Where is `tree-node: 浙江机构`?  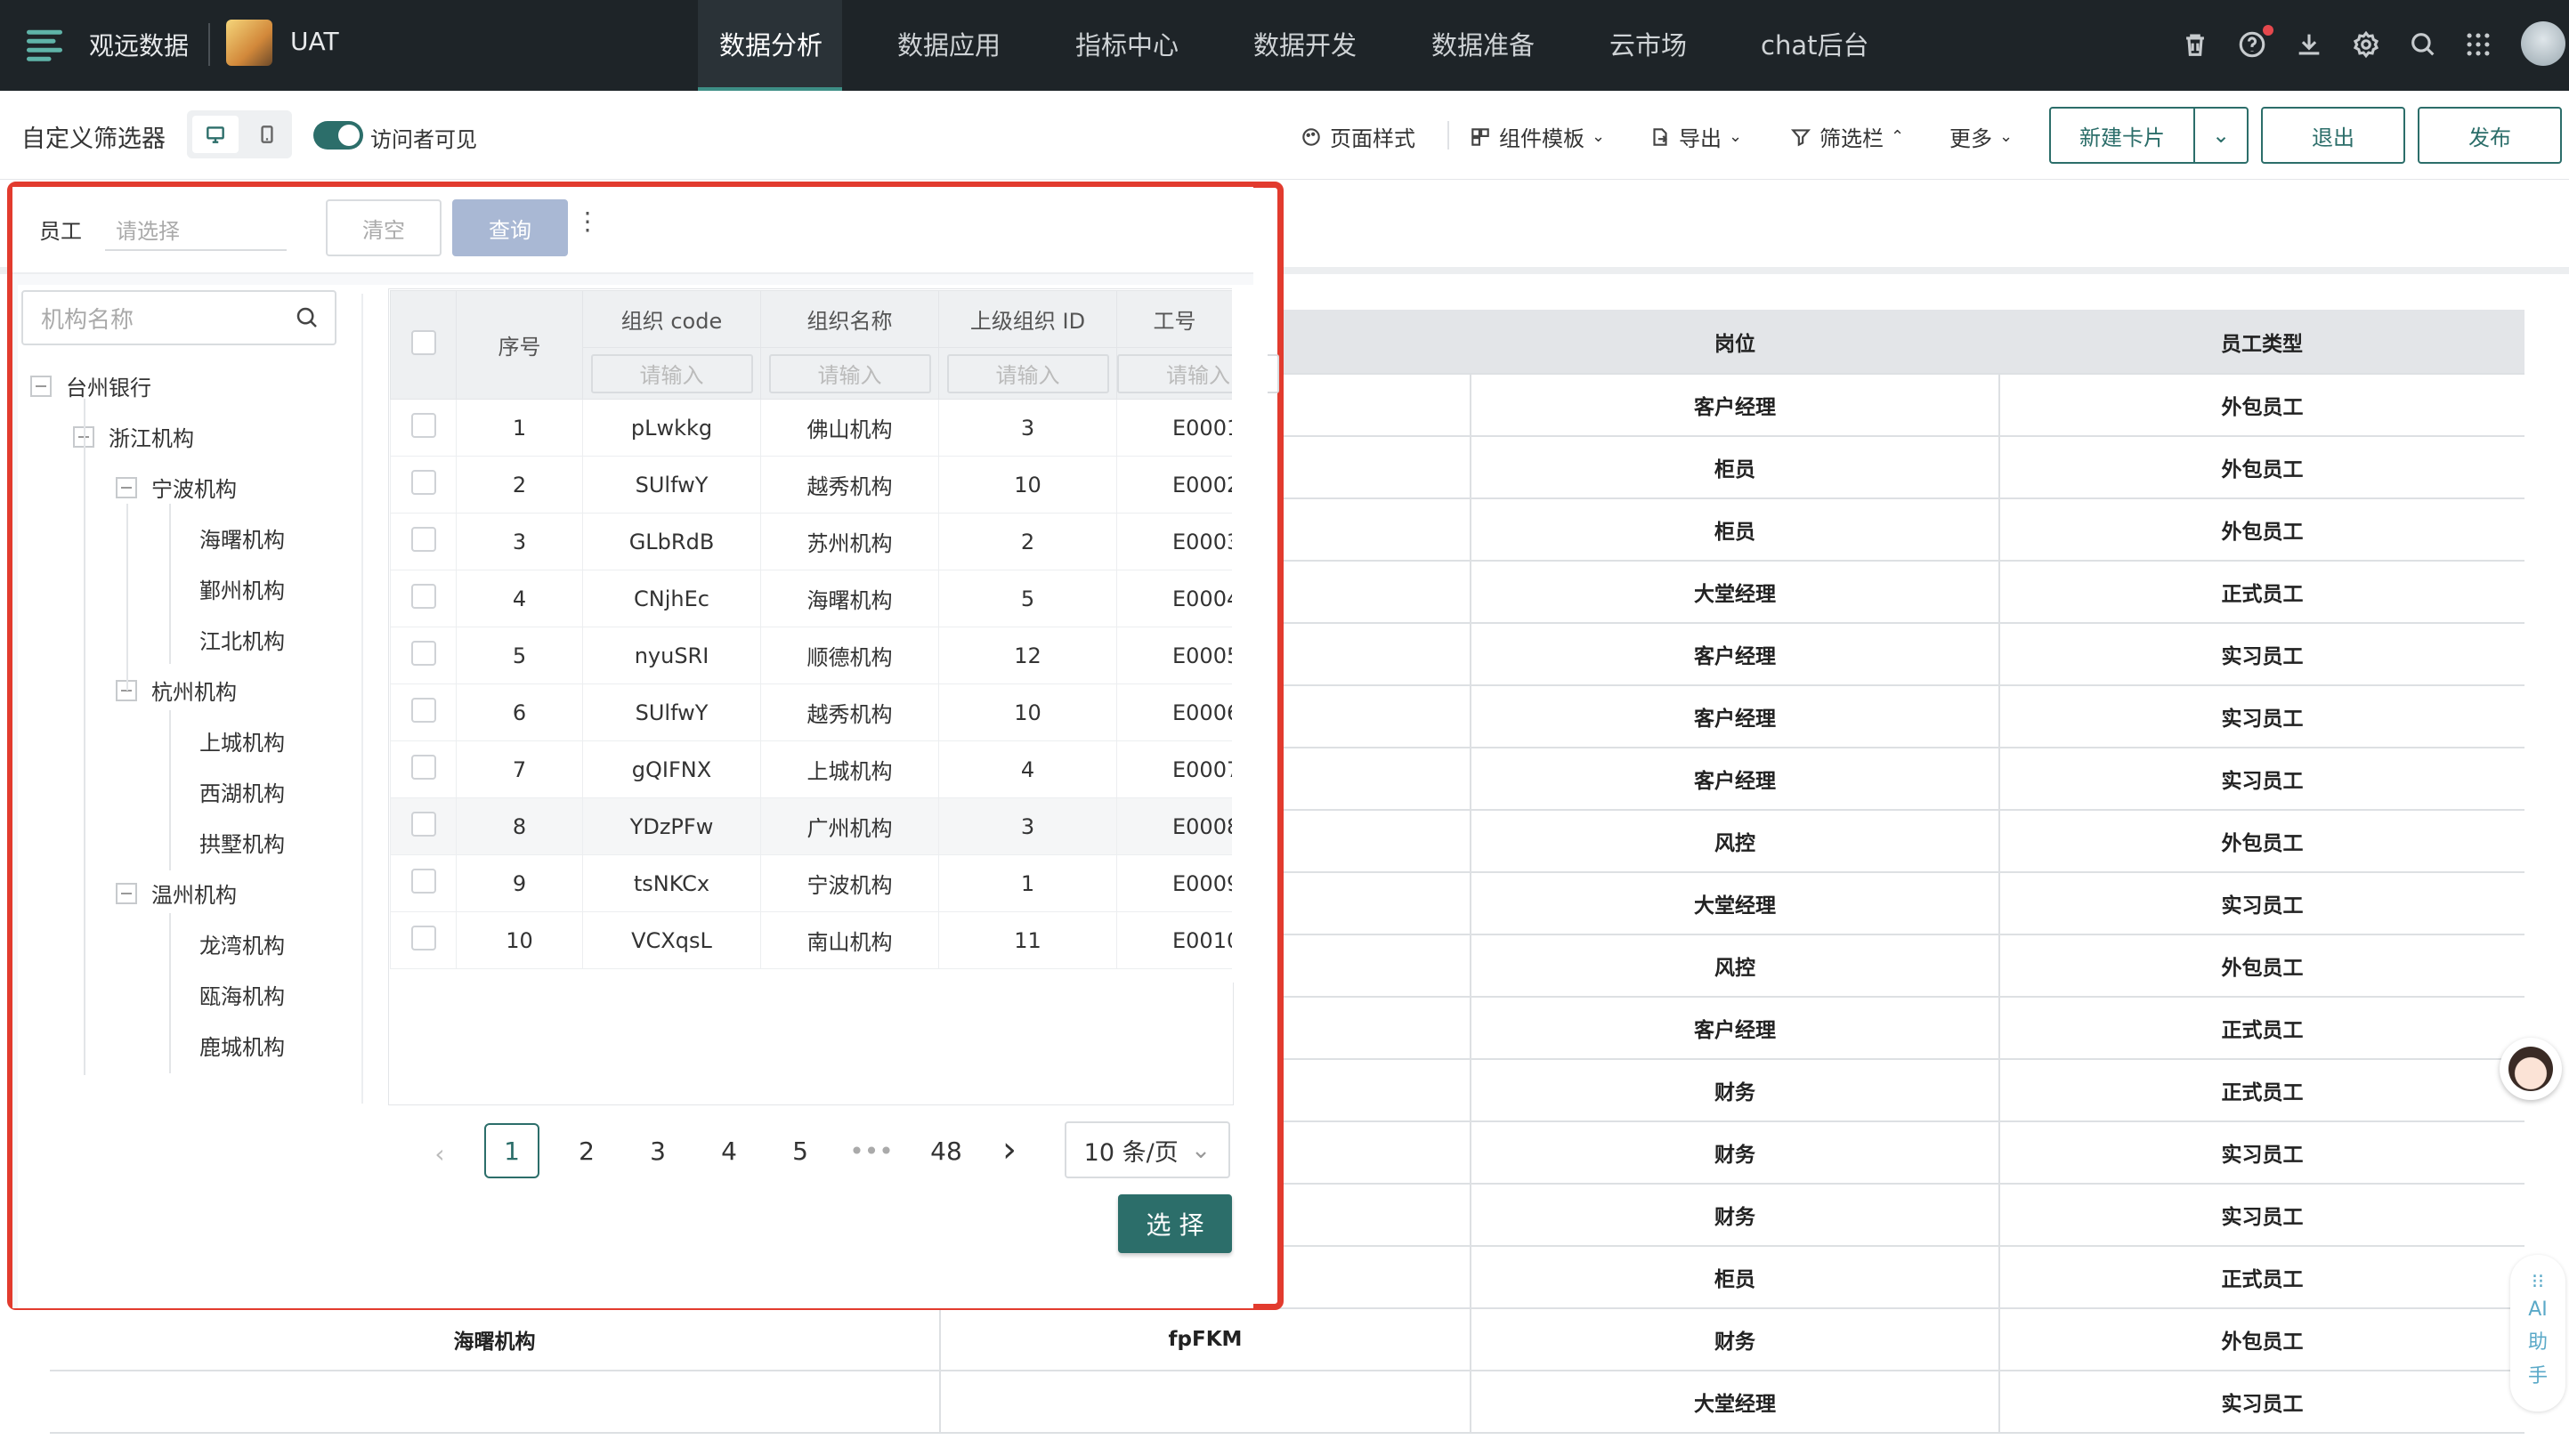 tree-node: 浙江机构 is located at coordinates (133, 436).